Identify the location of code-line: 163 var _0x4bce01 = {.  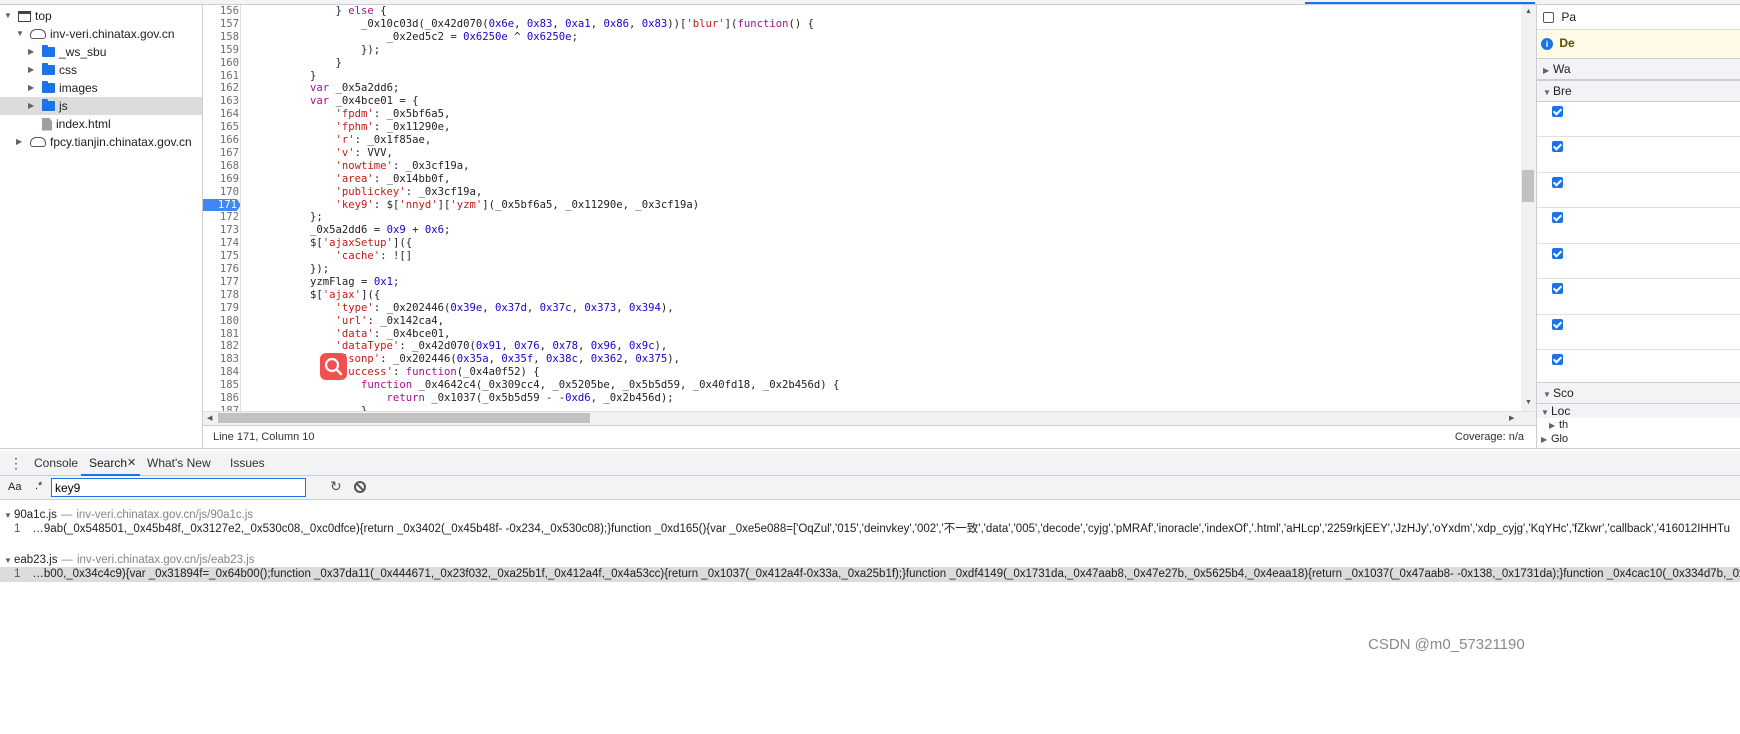
(862, 101).